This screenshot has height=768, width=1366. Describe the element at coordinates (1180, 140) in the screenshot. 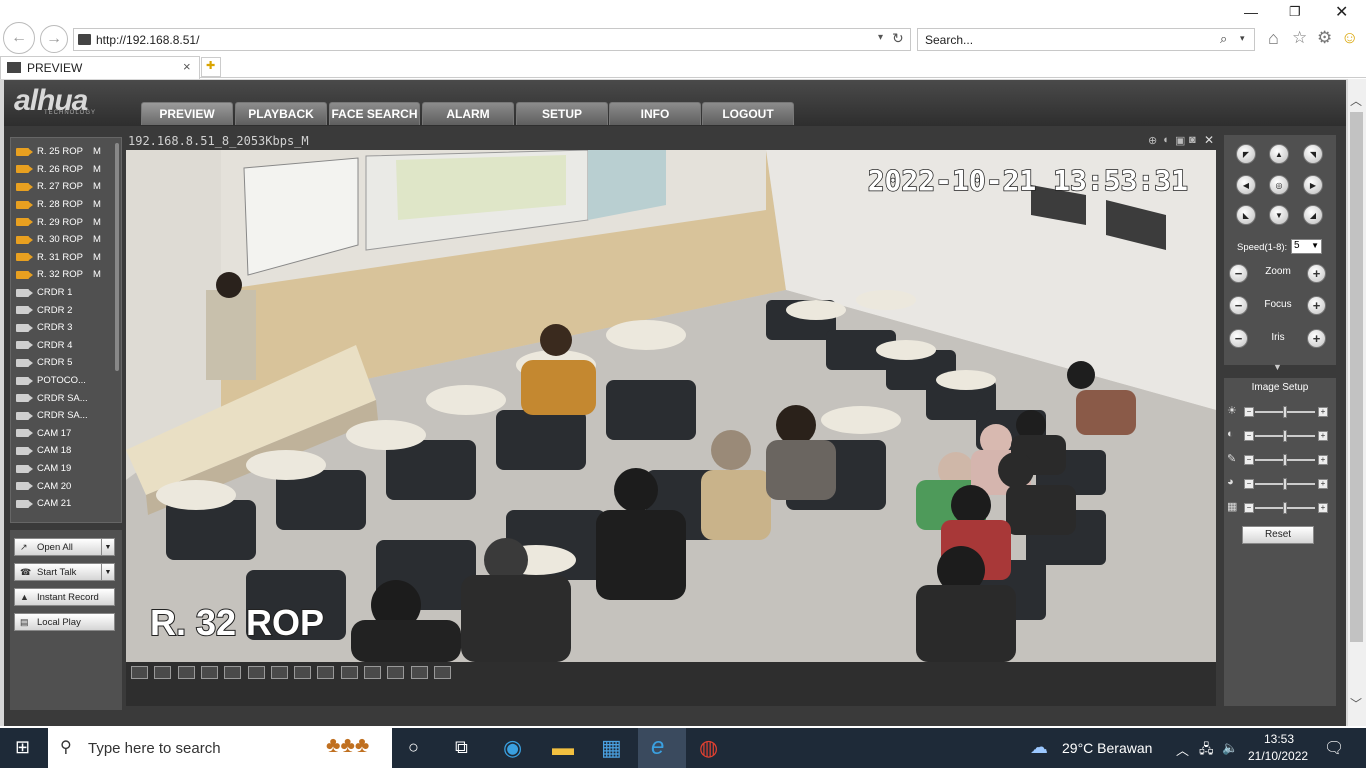

I see `snapshot-icon: ▣` at that location.